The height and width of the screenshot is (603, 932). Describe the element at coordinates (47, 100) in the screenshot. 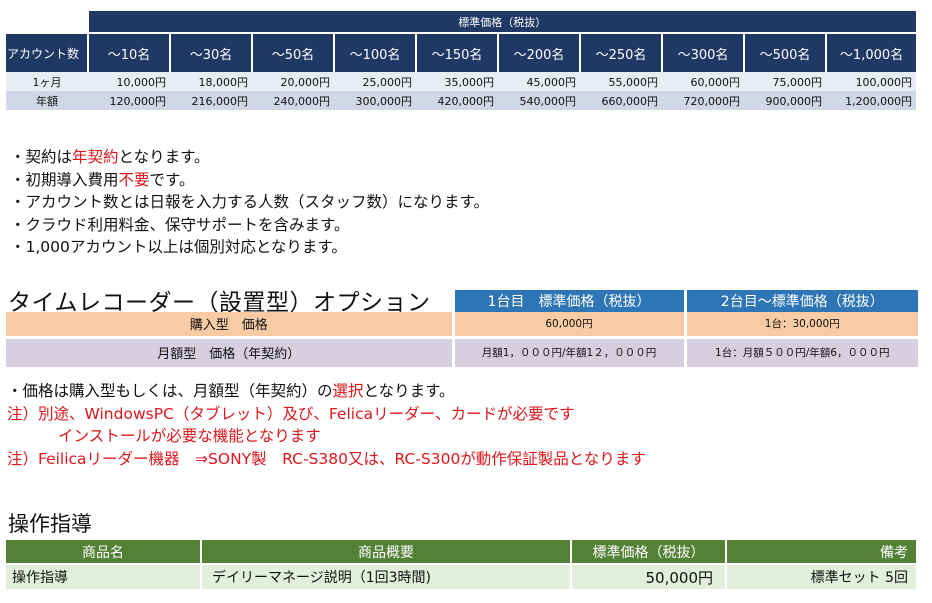

I see `row-label: 年額` at that location.